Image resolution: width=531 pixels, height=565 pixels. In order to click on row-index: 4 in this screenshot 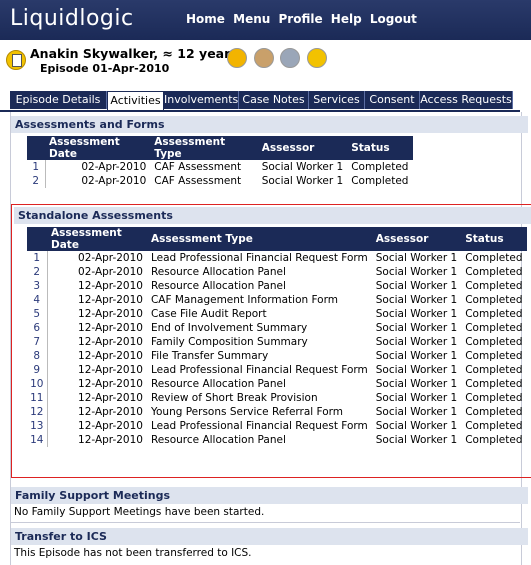, I will do `click(37, 300)`.